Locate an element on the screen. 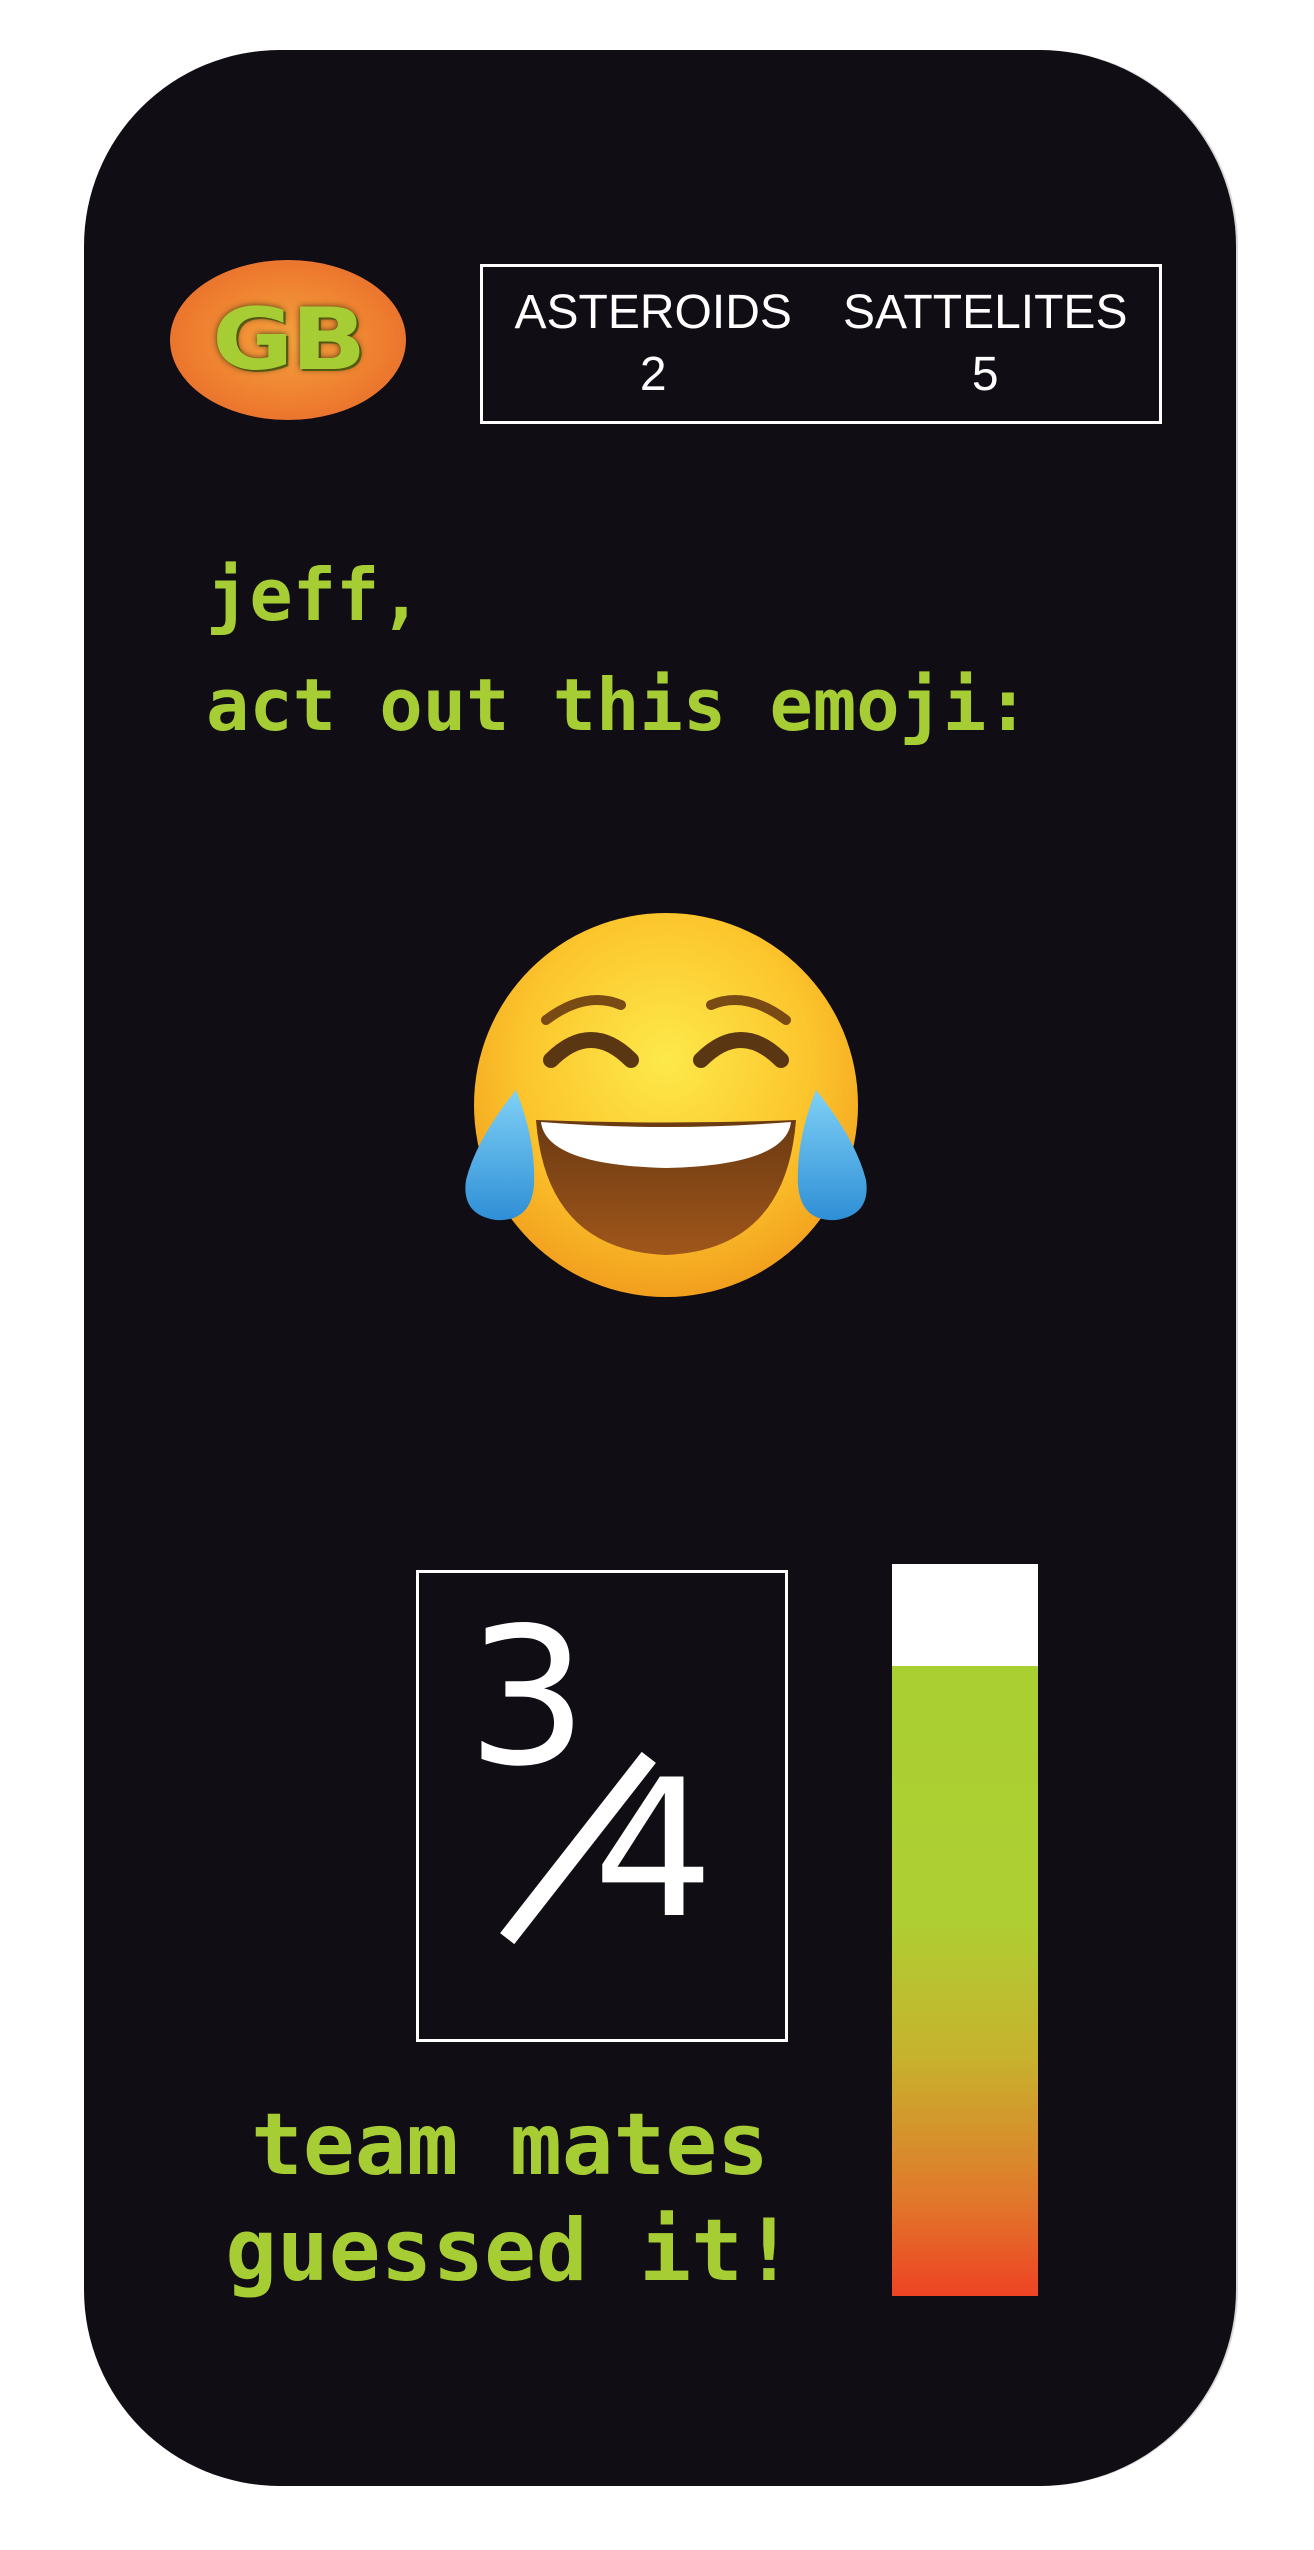 The height and width of the screenshot is (2550, 1314). score-value-satellites: 5 is located at coordinates (985, 374).